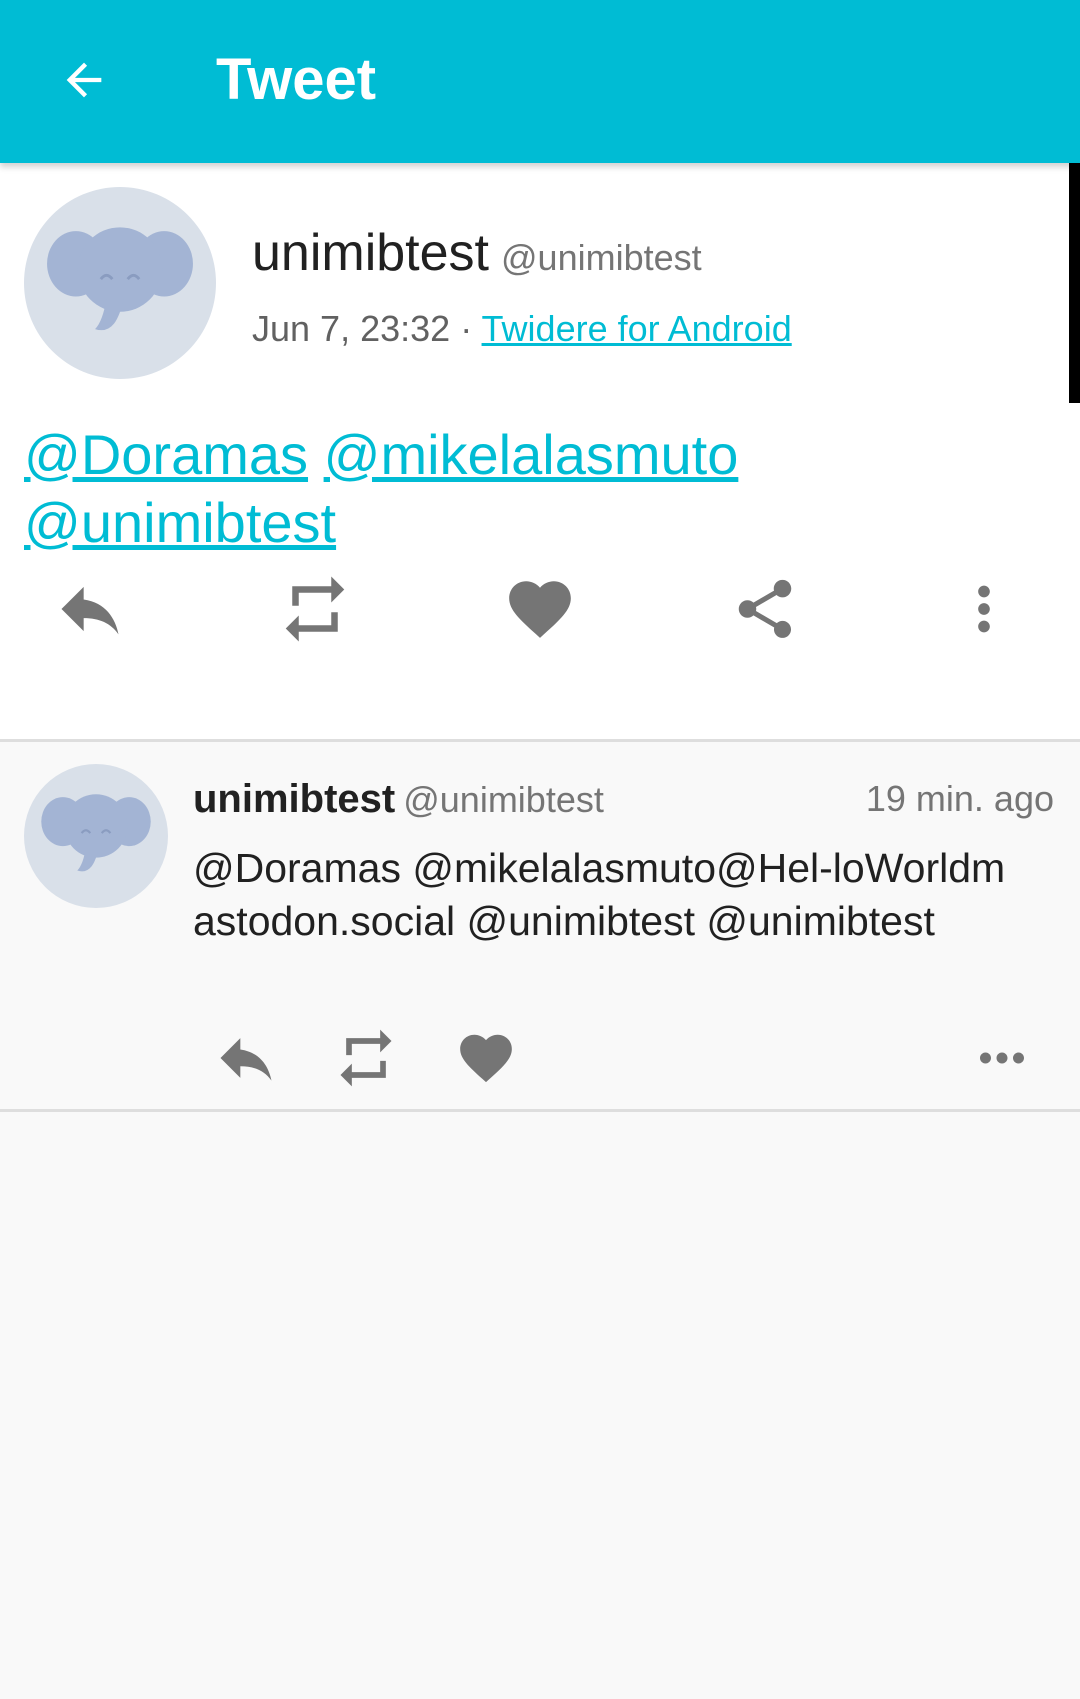  I want to click on back-button, so click(84, 80).